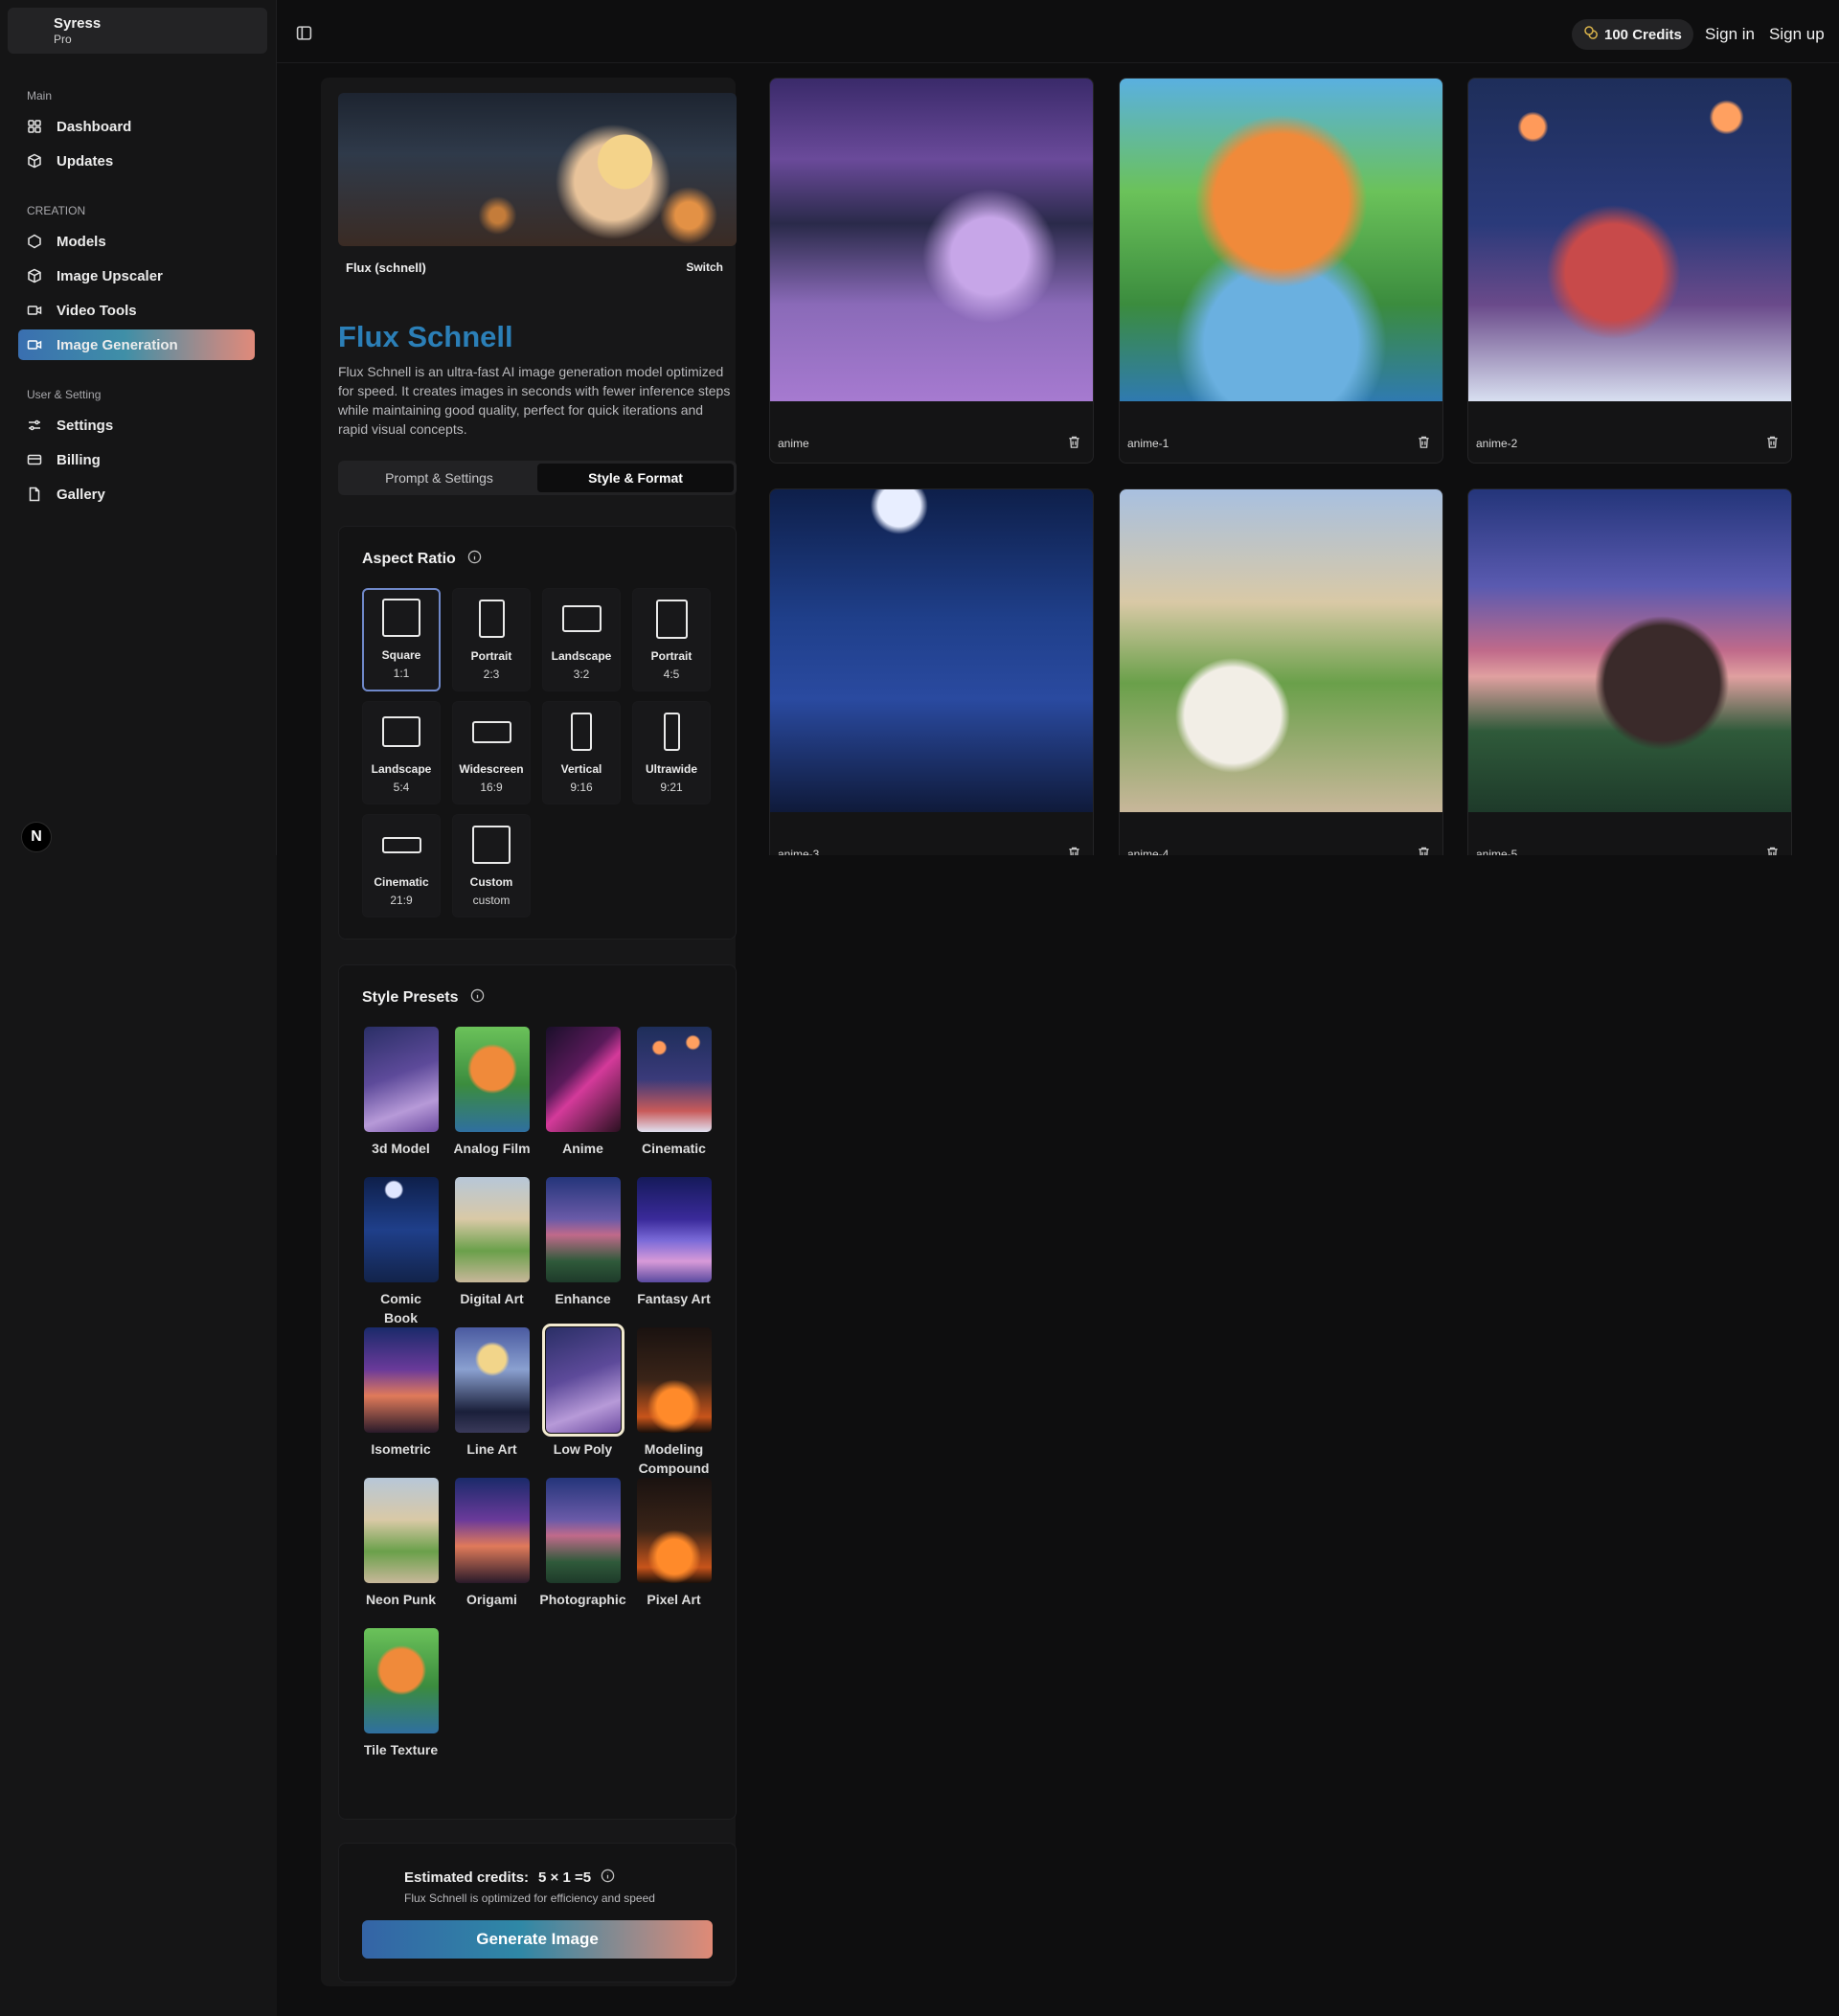 This screenshot has width=1839, height=2016. What do you see at coordinates (401, 639) in the screenshot?
I see `aspect-option-square: Square 1:1` at bounding box center [401, 639].